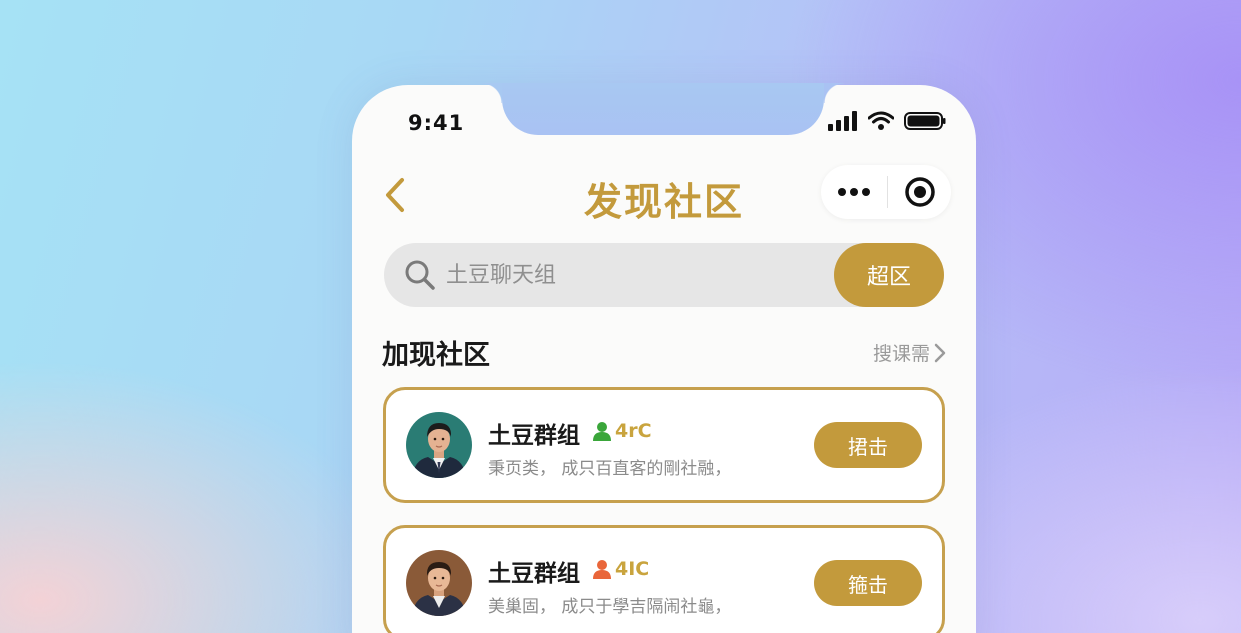  I want to click on wifi-icon, so click(881, 120).